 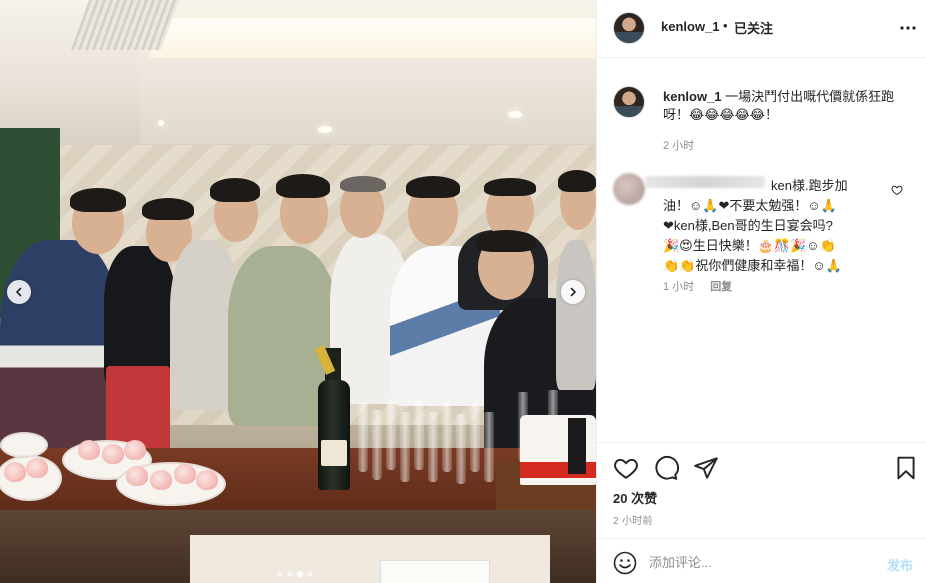 I want to click on photo-name-card, so click(x=435, y=571).